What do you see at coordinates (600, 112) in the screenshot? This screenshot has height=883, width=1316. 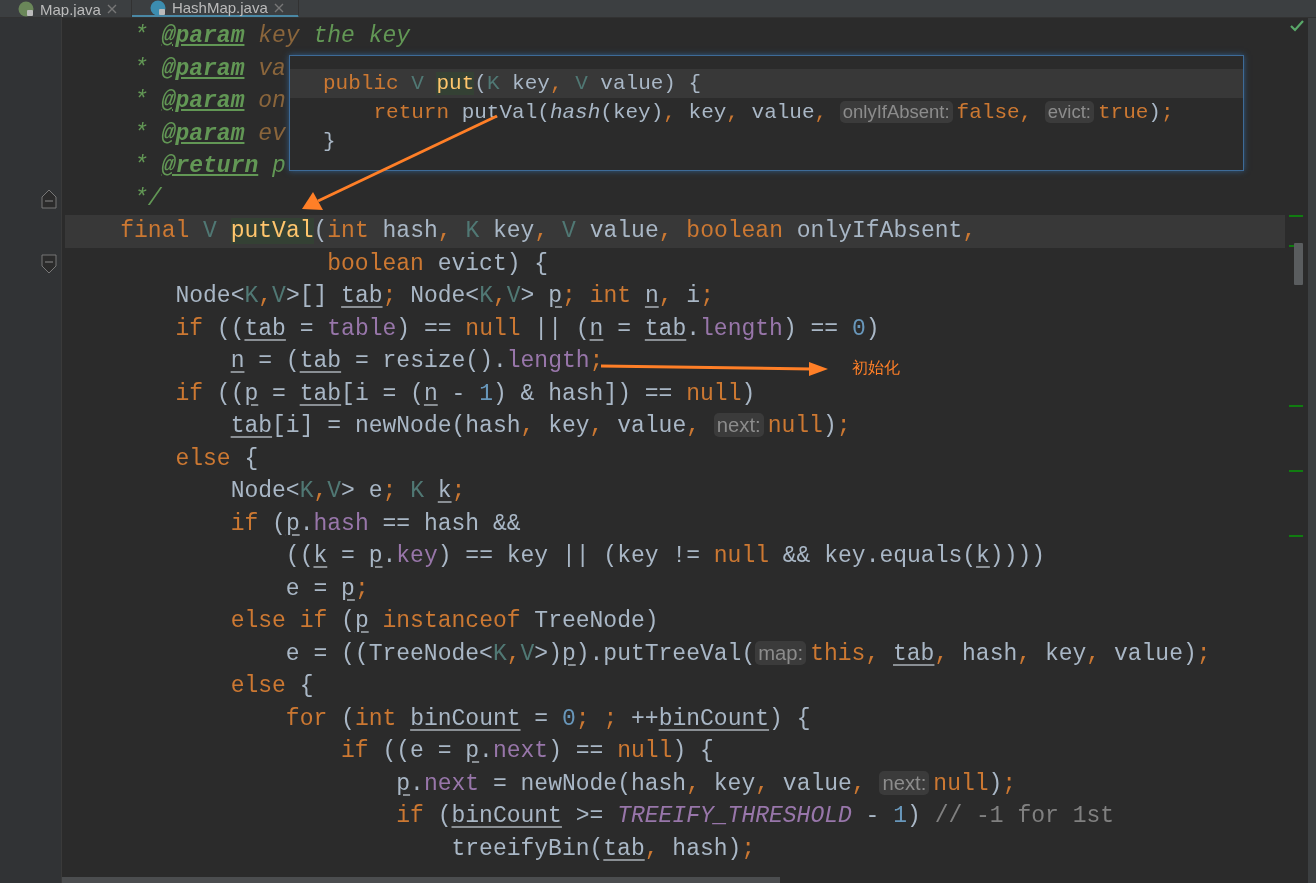 I see `code-text: return putVal(hash(key), key, value,` at bounding box center [600, 112].